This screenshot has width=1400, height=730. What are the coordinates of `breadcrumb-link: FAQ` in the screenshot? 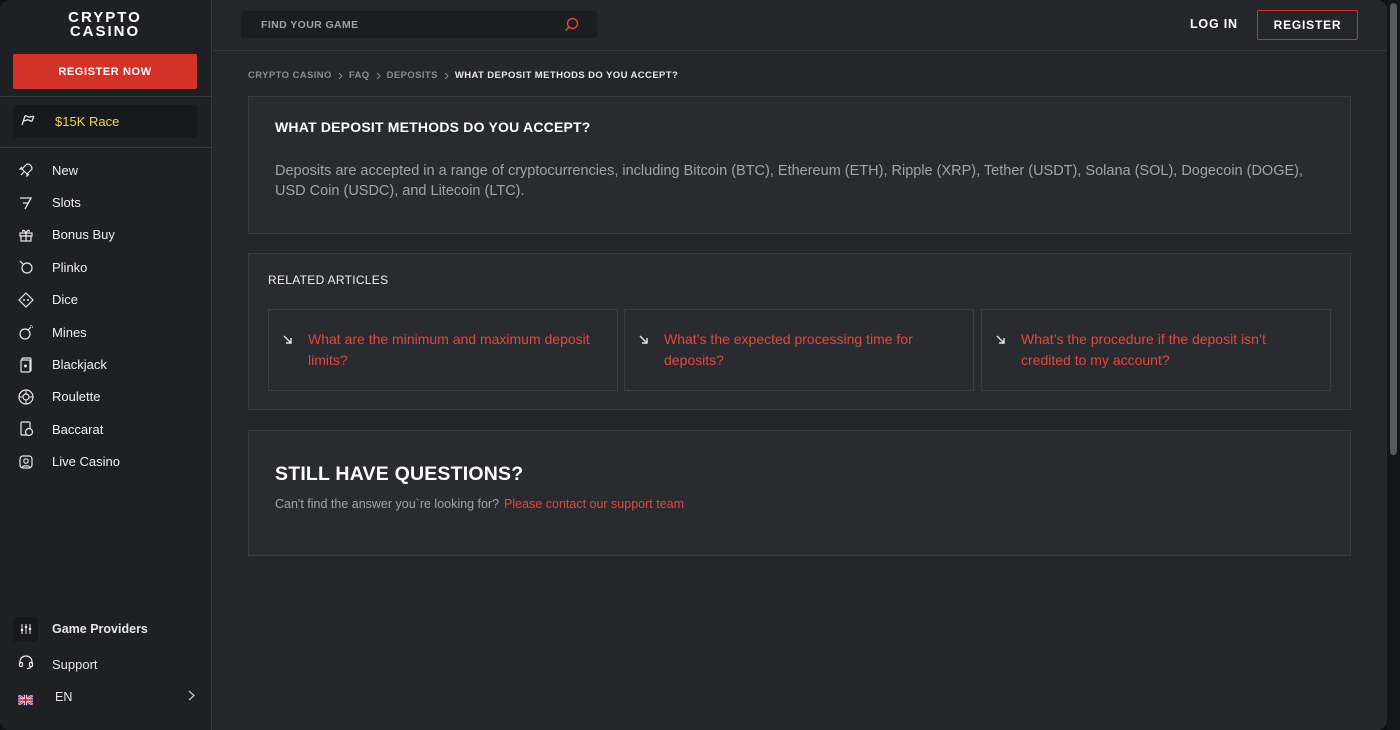 It's located at (359, 75).